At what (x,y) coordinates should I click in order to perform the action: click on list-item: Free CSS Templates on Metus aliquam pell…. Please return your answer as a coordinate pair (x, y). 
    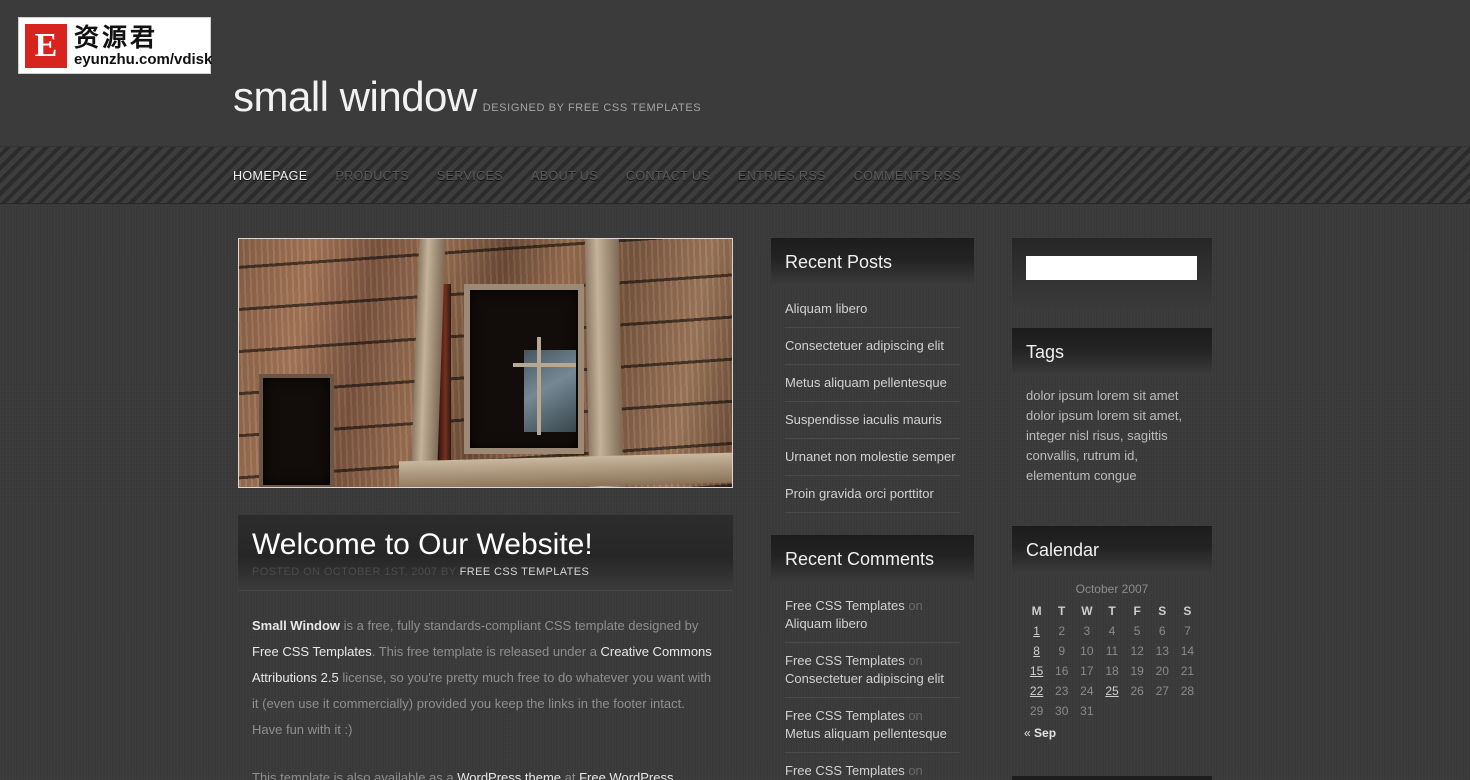
    Looking at the image, I should click on (872, 725).